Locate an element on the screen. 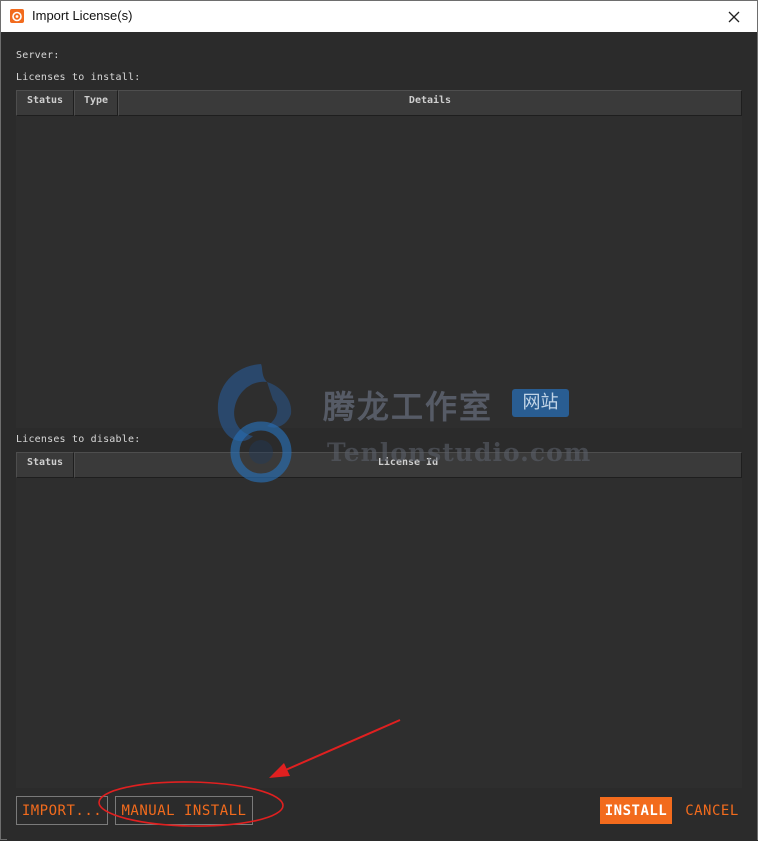 This screenshot has height=841, width=758. disable-table-header: Status License Id is located at coordinates (379, 465).